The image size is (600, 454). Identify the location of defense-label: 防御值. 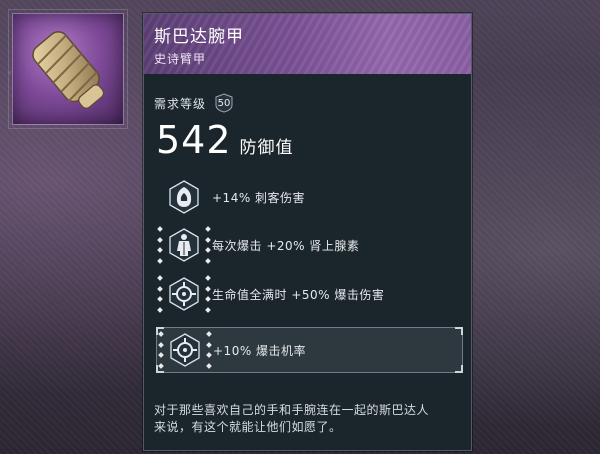
(266, 148).